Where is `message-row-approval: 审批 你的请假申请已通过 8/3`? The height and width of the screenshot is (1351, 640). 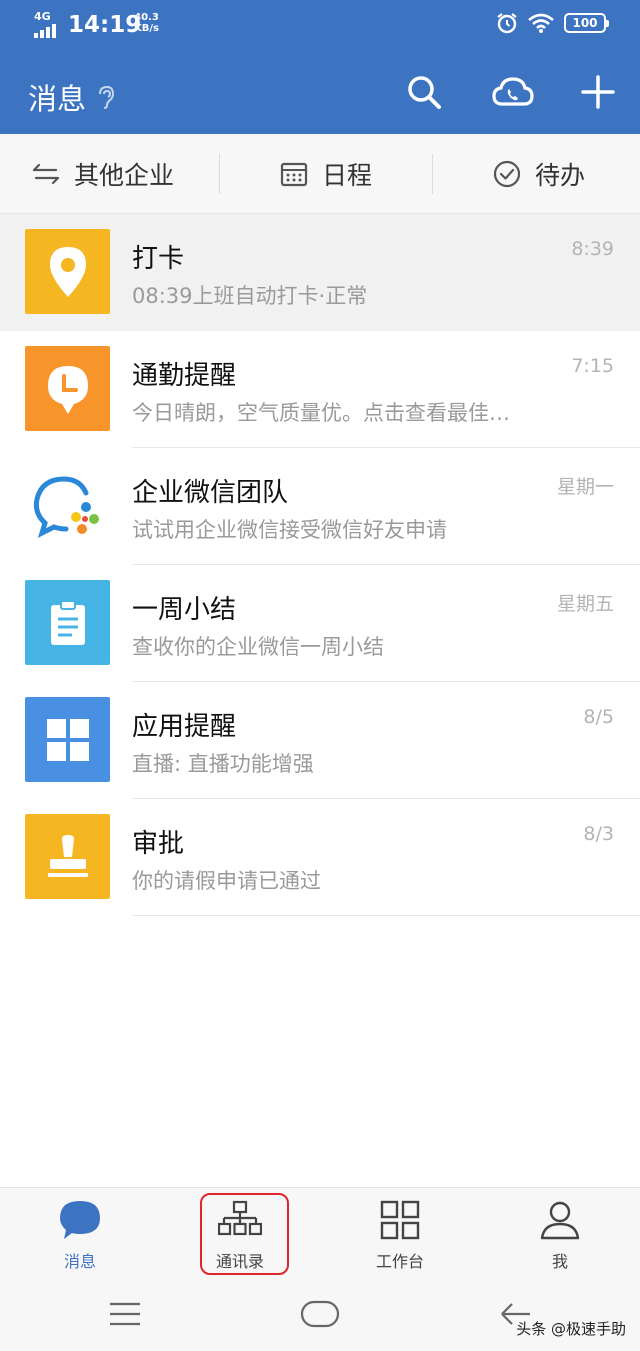
message-row-approval: 审批 你的请假申请已通过 8/3 is located at coordinates (320, 857).